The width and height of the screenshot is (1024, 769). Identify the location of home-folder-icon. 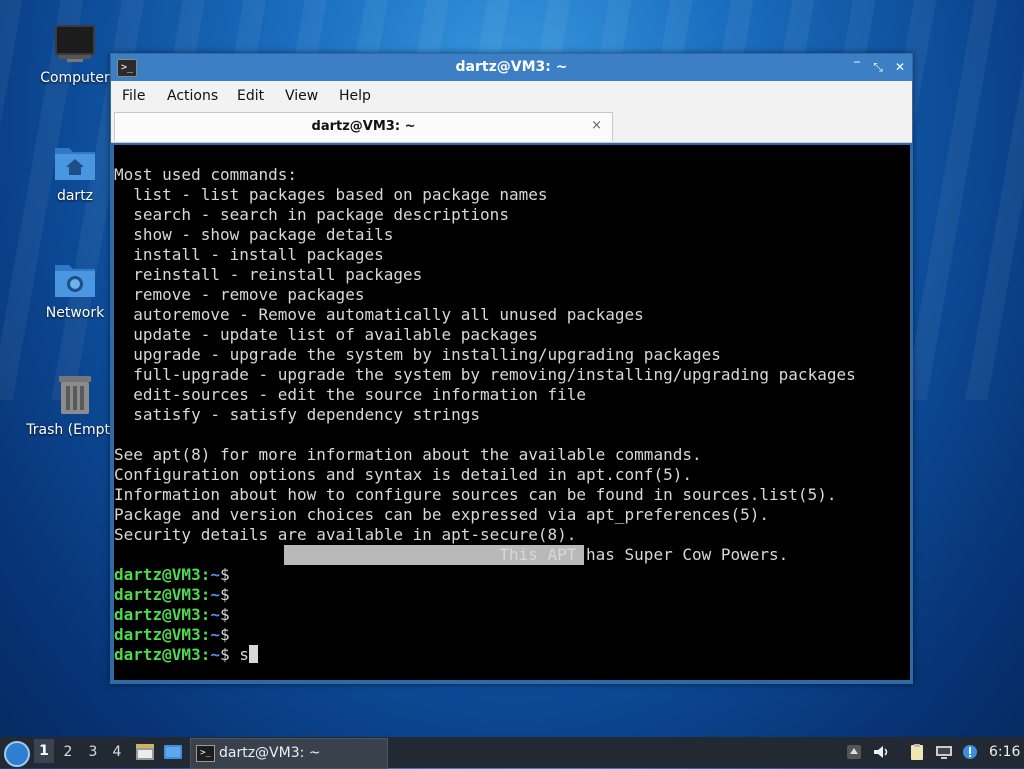
(75, 164).